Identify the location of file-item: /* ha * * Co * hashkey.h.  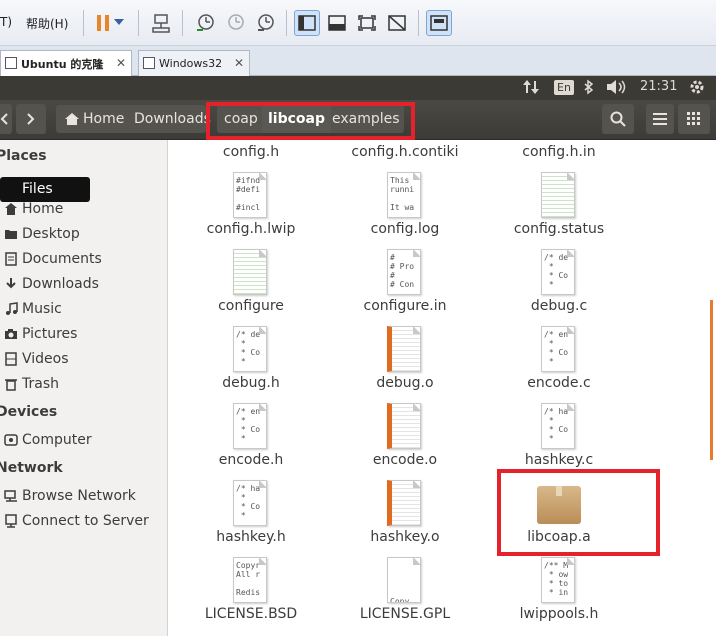
(251, 515).